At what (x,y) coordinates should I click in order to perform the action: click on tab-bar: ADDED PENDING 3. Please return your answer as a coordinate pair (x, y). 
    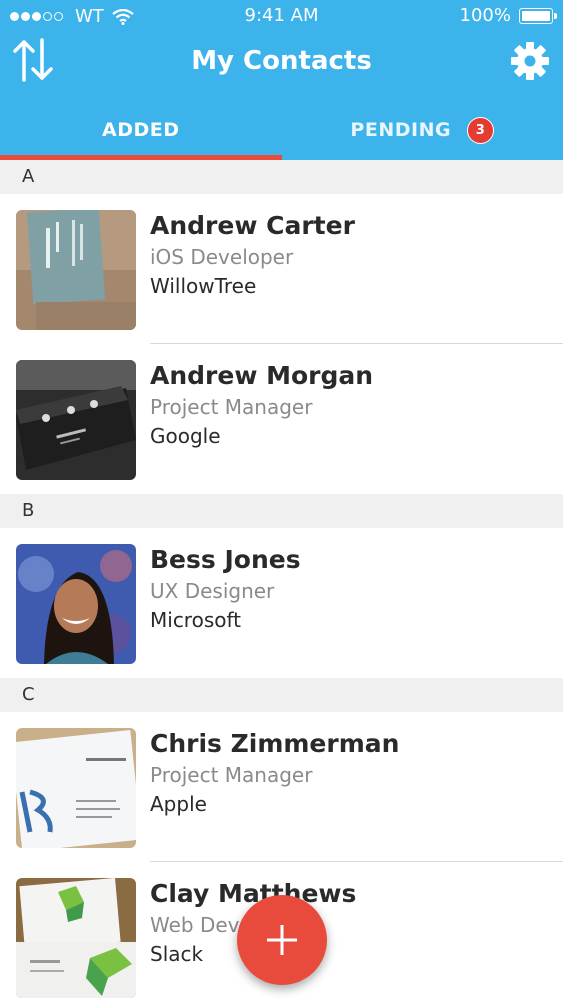
    Looking at the image, I should click on (281, 130).